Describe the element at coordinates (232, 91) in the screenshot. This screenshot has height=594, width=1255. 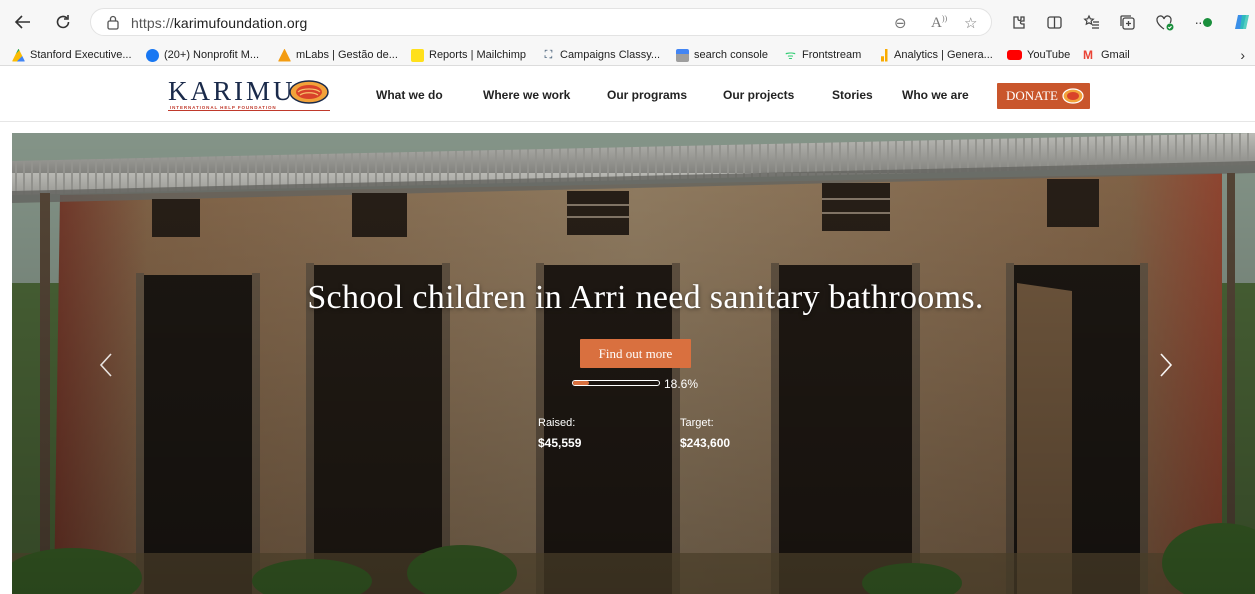
I see `logo-text: KARIMU` at that location.